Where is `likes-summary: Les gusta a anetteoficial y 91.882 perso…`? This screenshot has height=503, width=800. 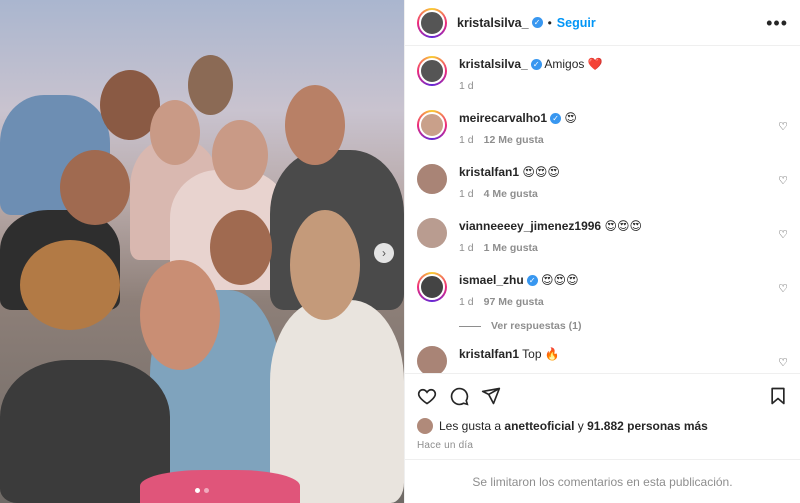 likes-summary: Les gusta a anetteoficial y 91.882 perso… is located at coordinates (602, 426).